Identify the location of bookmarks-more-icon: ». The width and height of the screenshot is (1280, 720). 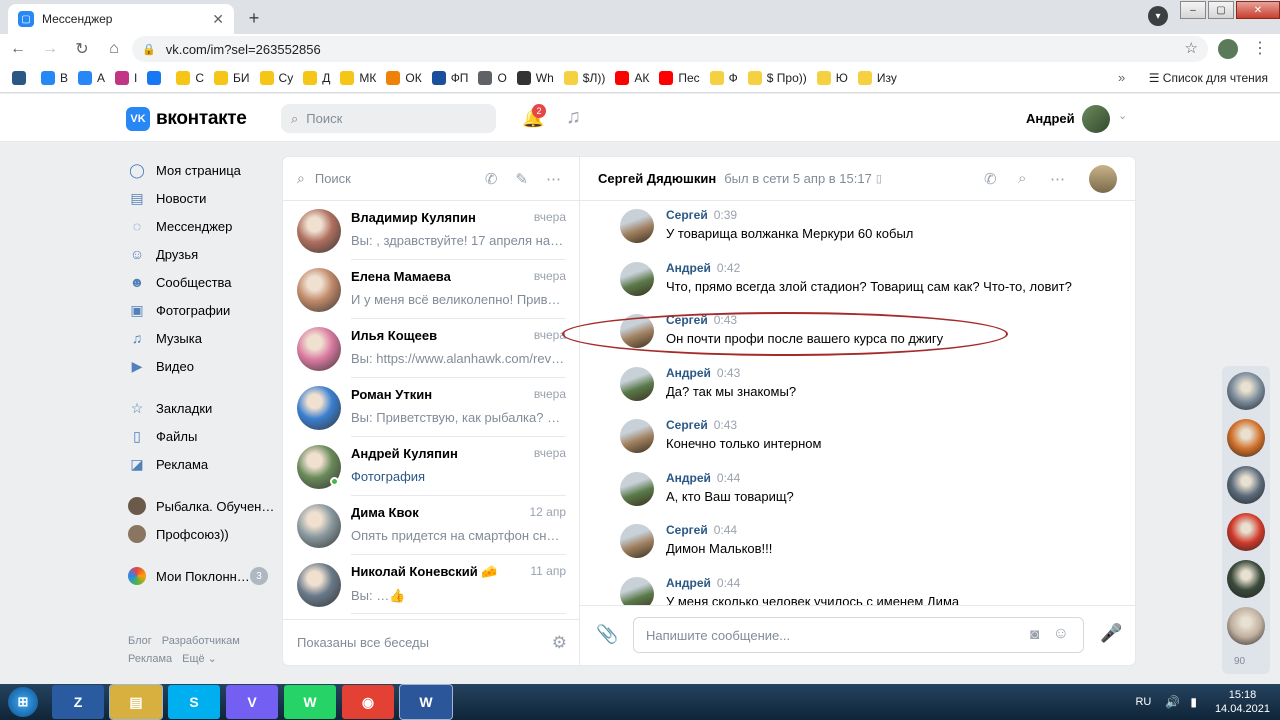
(1121, 77).